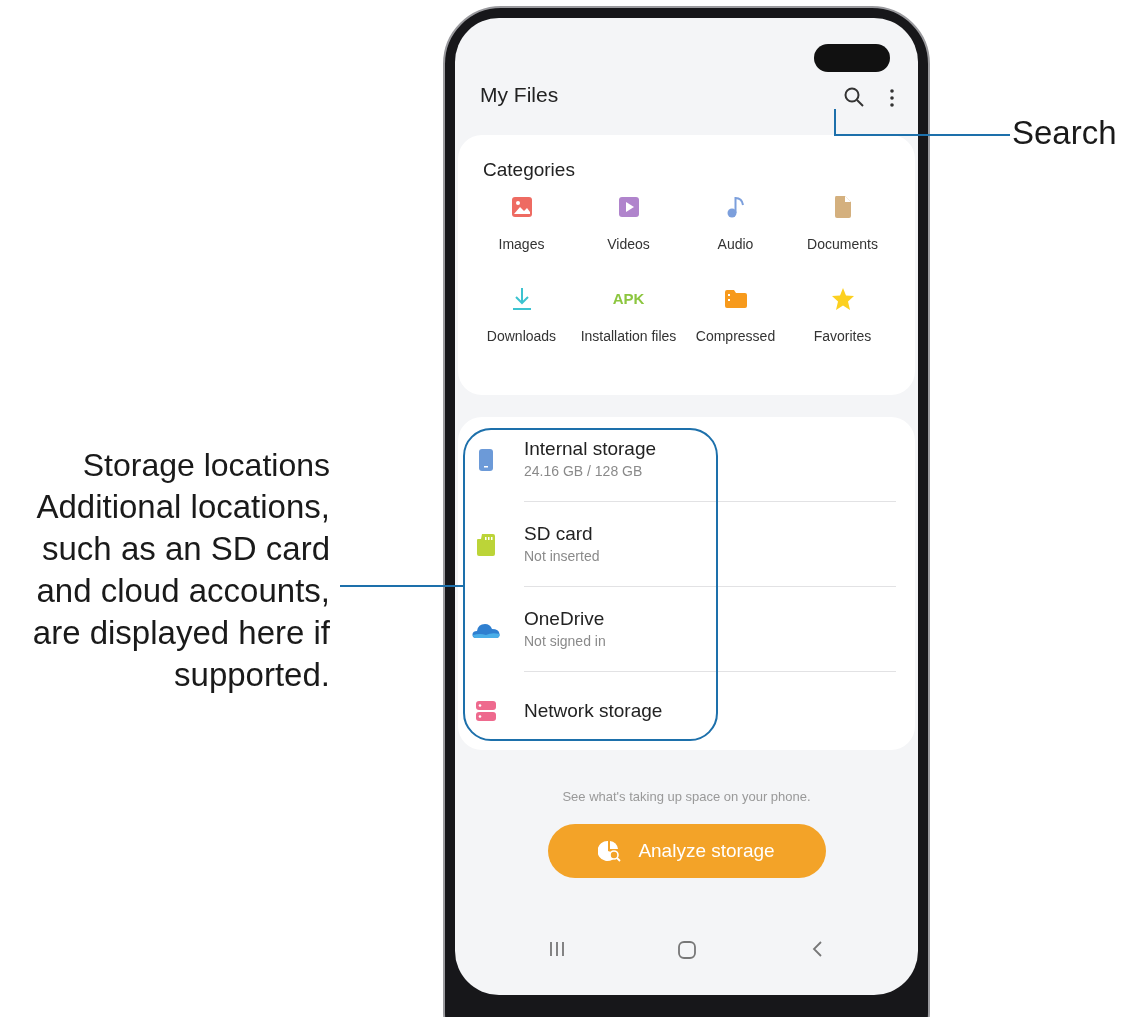  What do you see at coordinates (735, 244) in the screenshot?
I see `category-label: Audio` at bounding box center [735, 244].